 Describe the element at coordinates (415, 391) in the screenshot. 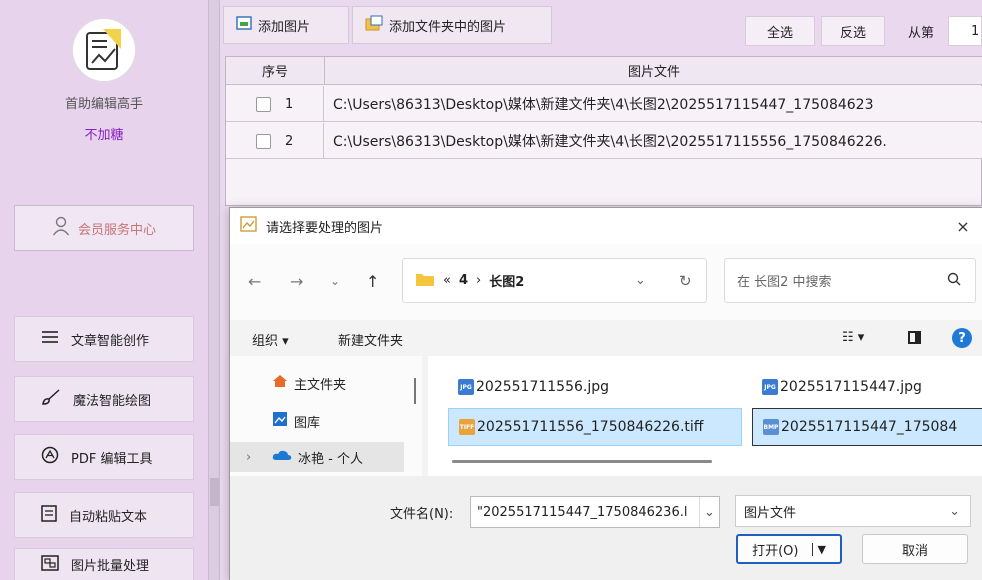

I see `nav-pane-scrollbar` at that location.